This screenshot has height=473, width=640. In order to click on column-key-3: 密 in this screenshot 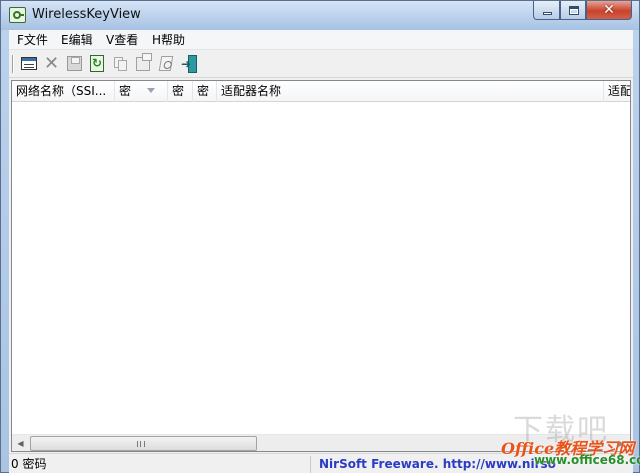, I will do `click(205, 91)`.